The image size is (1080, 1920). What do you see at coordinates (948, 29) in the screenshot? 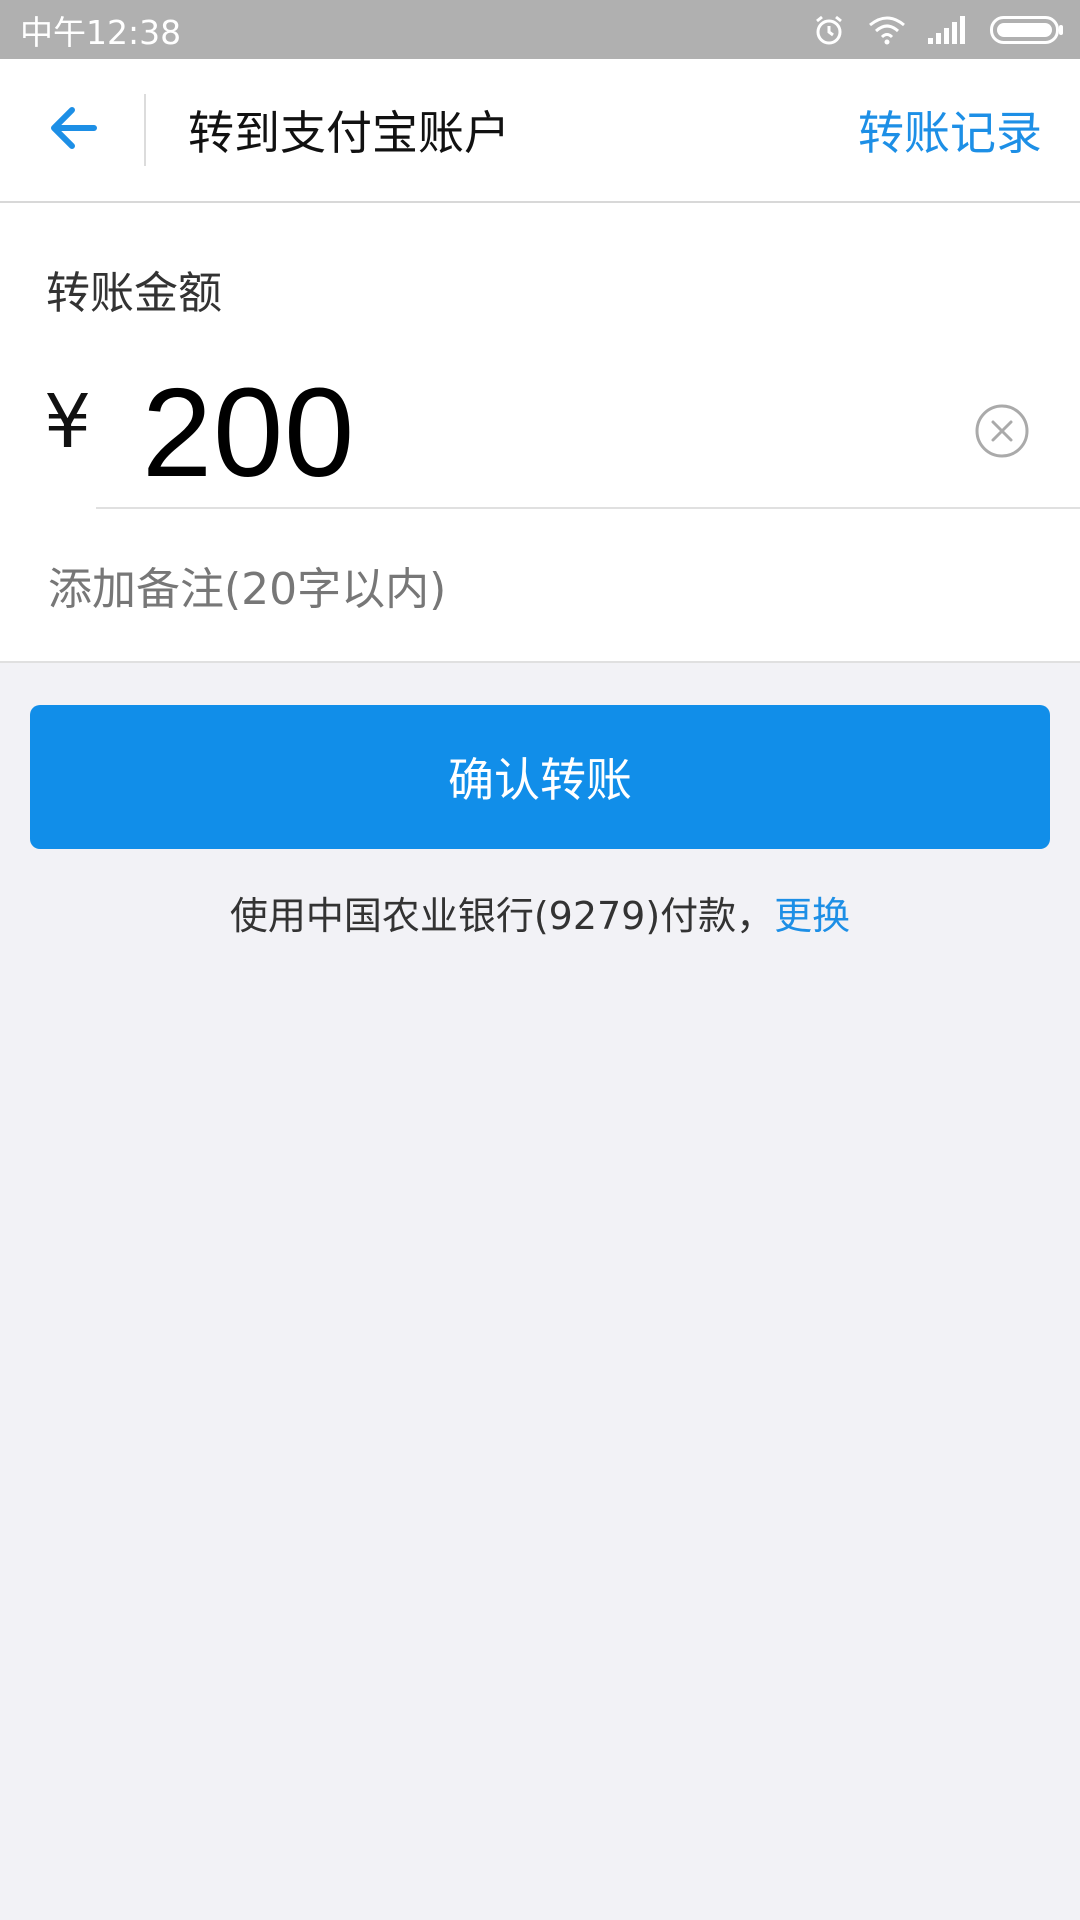
I see `signal-icon` at bounding box center [948, 29].